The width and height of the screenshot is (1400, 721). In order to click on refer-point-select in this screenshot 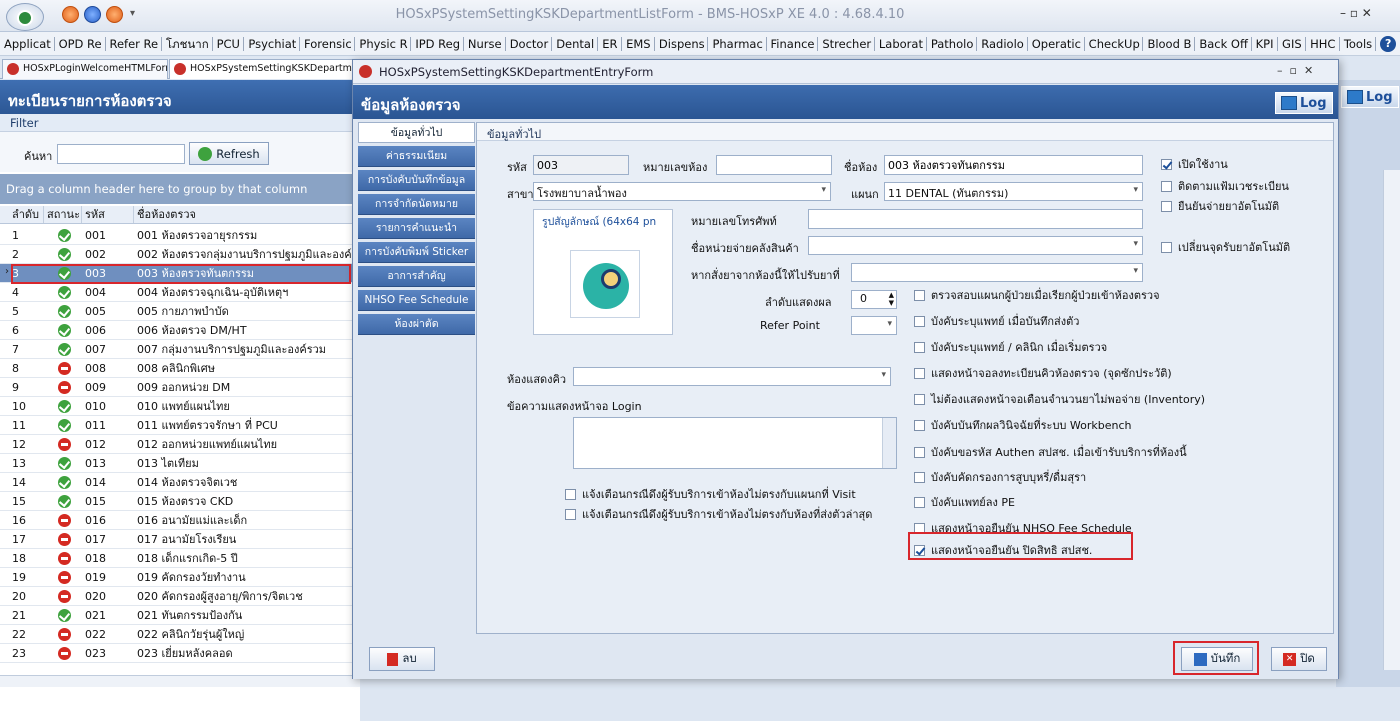, I will do `click(874, 325)`.